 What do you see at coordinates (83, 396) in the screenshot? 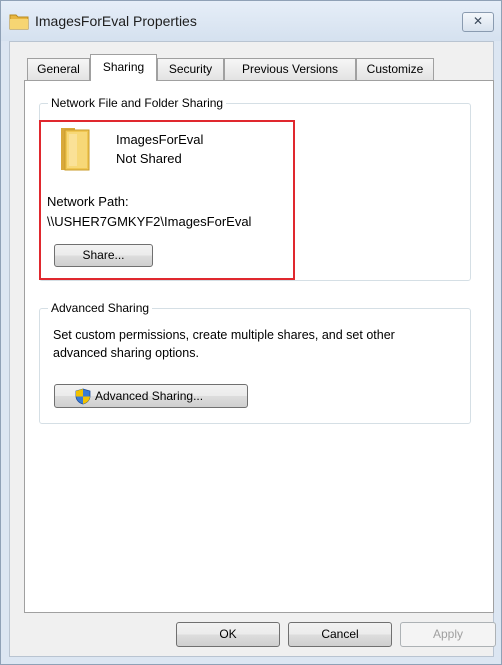
I see `shield-icon` at bounding box center [83, 396].